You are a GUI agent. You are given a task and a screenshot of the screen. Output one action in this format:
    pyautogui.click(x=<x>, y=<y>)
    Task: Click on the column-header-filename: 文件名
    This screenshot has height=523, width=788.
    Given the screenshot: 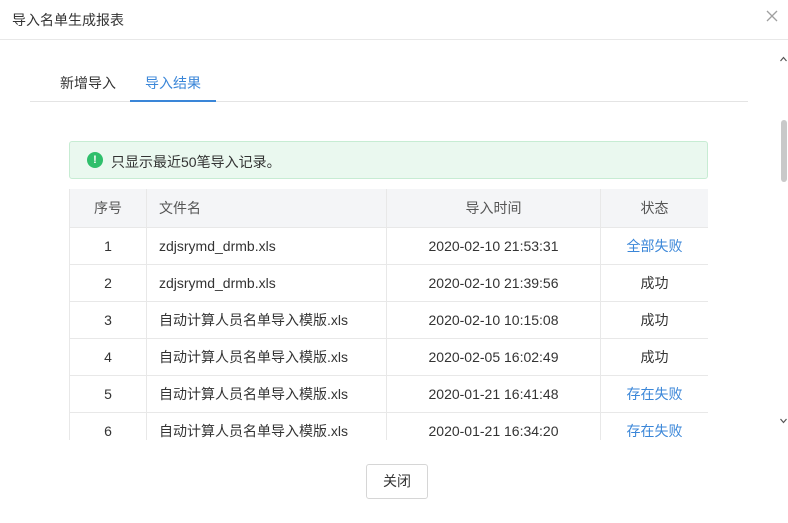 What is the action you would take?
    pyautogui.click(x=266, y=208)
    